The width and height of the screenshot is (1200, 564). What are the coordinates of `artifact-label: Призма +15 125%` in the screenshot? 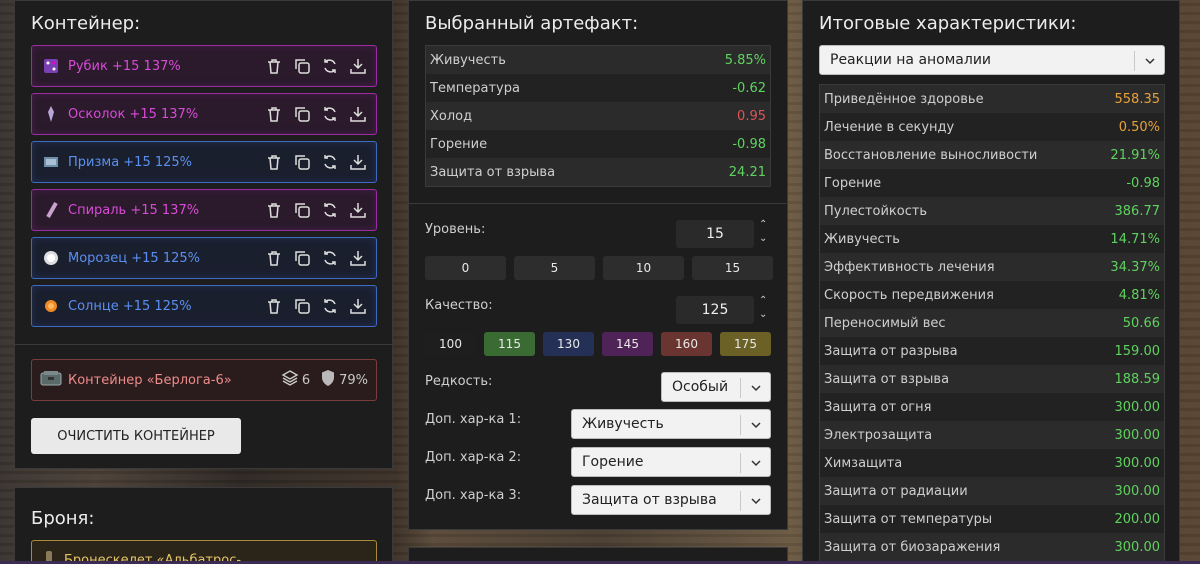 It's located at (130, 162).